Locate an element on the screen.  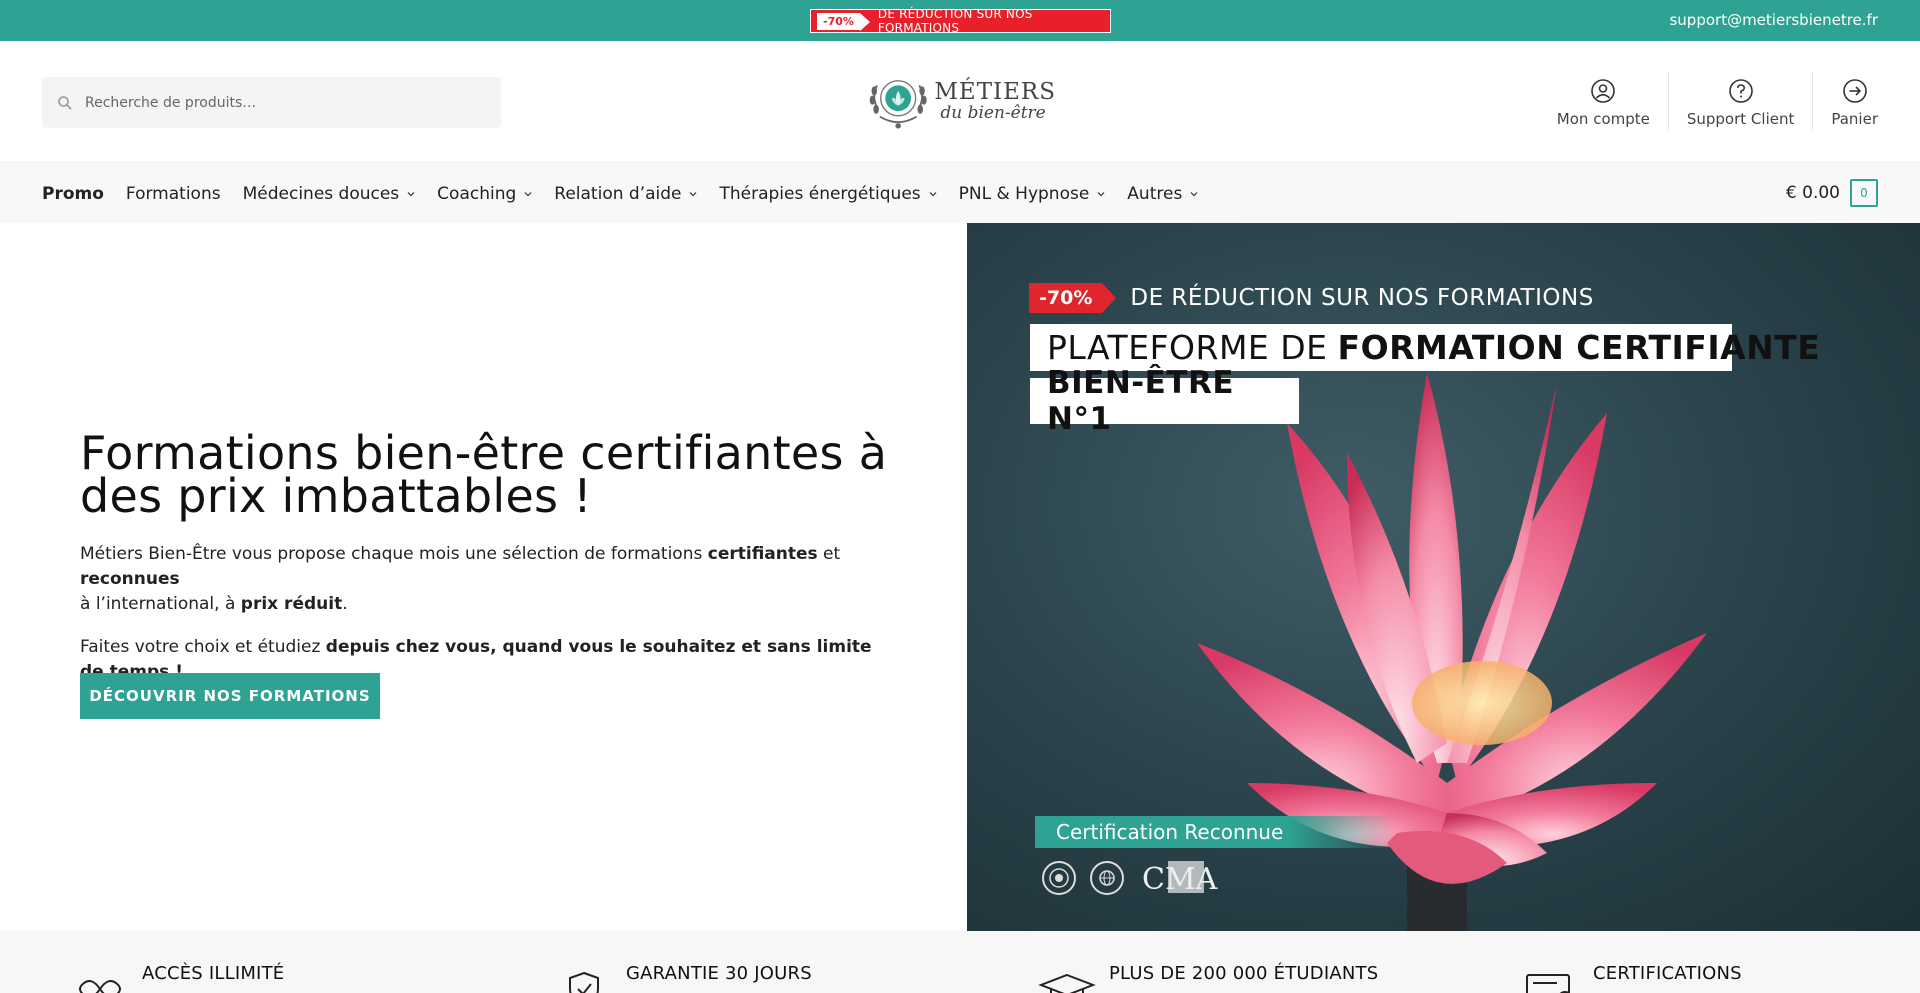
support-email-link: support@metiersbienetre.fr is located at coordinates (1773, 20).